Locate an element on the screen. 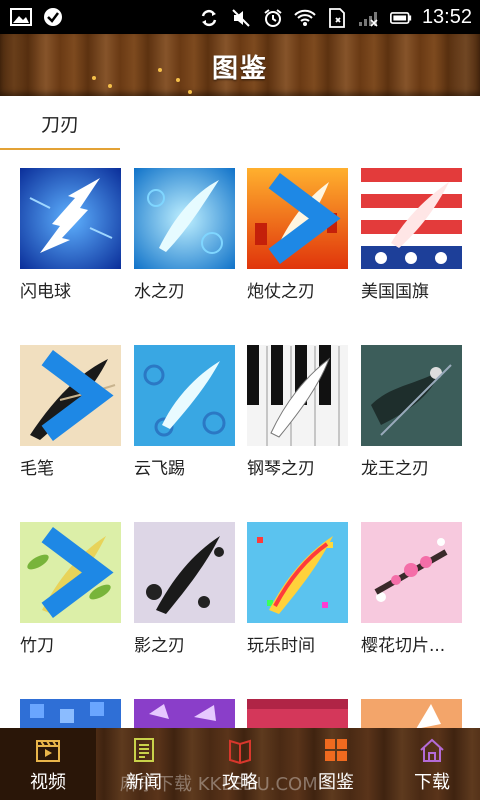  blade-item-piano-blade: 钢琴之刃 is located at coordinates (297, 412).